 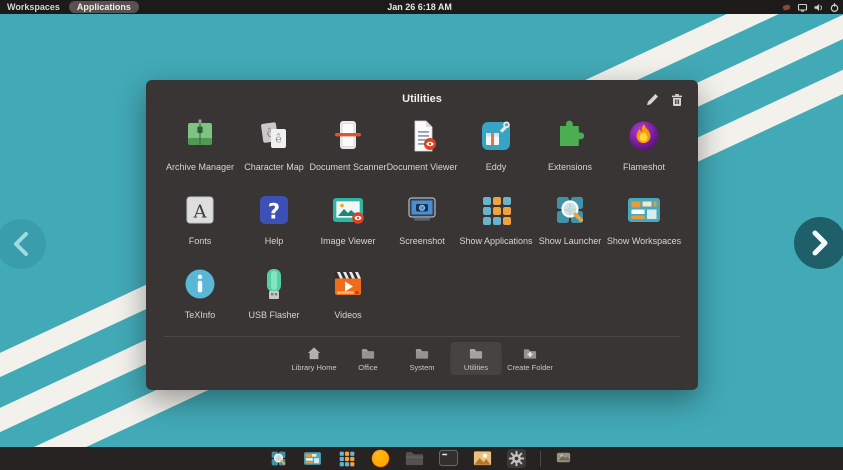 I want to click on tab-library-home: Library Home, so click(x=314, y=358).